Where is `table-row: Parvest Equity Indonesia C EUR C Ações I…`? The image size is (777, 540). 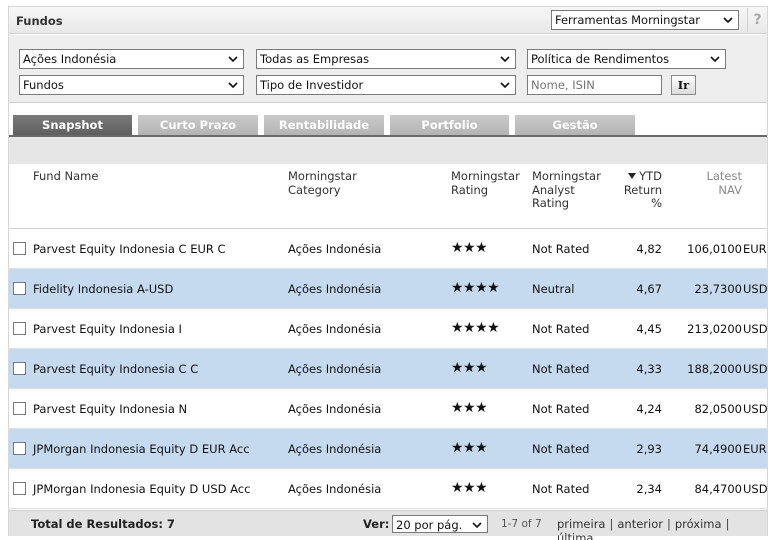 table-row: Parvest Equity Indonesia C EUR C Ações I… is located at coordinates (388, 249).